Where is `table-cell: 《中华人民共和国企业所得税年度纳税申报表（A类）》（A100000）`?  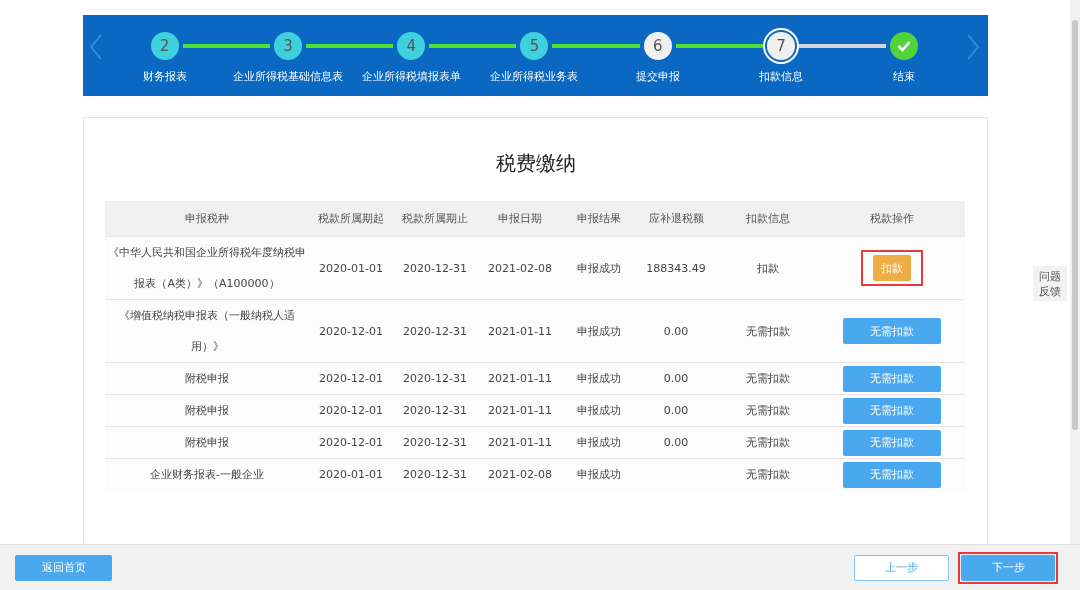
table-cell: 《中华人民共和国企业所得税年度纳税申报表（A类）》（A100000） is located at coordinates (207, 268).